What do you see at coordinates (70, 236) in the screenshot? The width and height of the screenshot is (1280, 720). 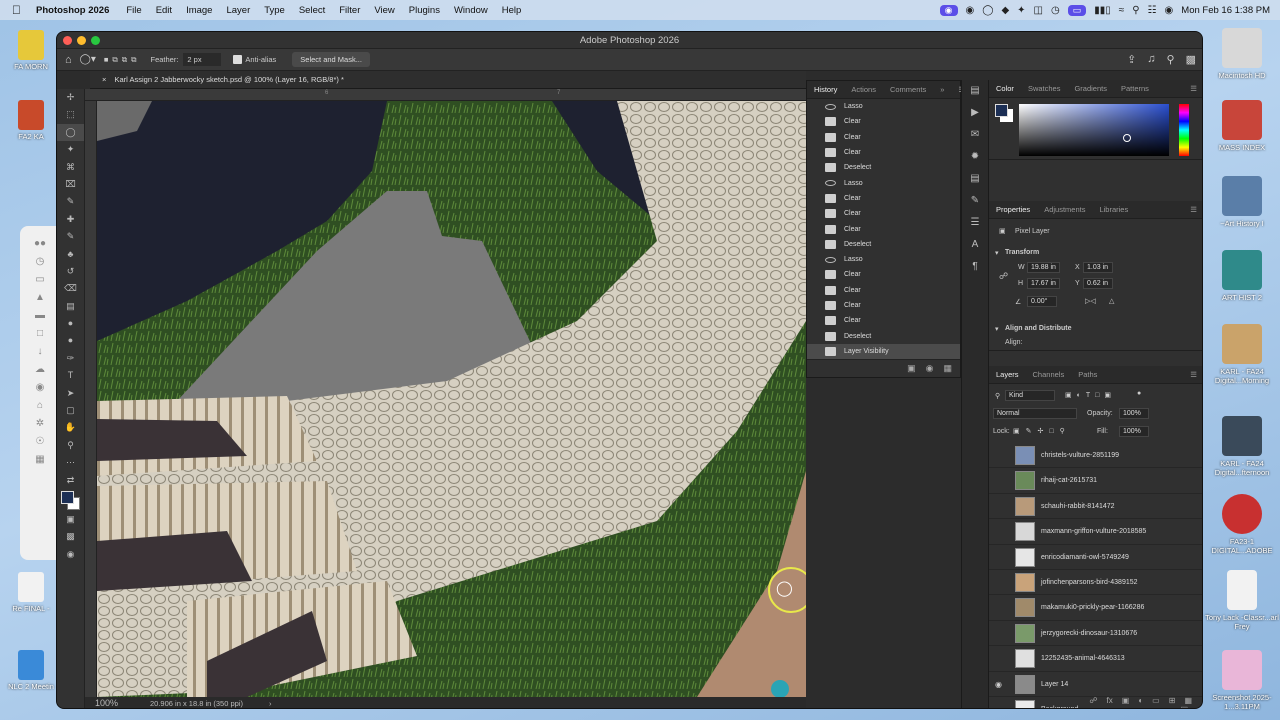 I see `brush-tool-icon: ✎` at bounding box center [70, 236].